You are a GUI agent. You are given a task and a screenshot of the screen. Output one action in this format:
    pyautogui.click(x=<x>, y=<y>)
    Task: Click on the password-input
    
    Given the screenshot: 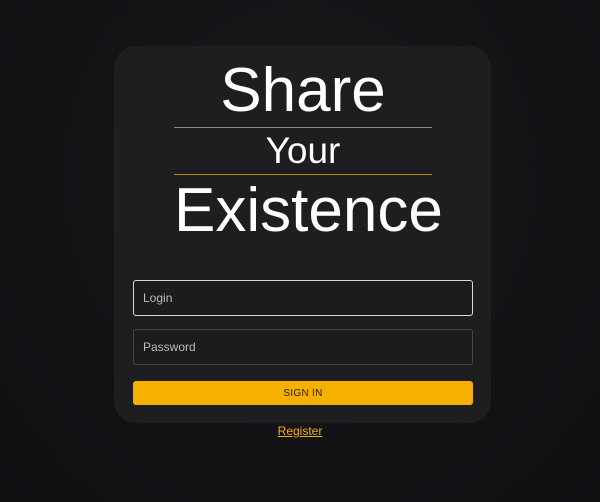 What is the action you would take?
    pyautogui.click(x=303, y=347)
    